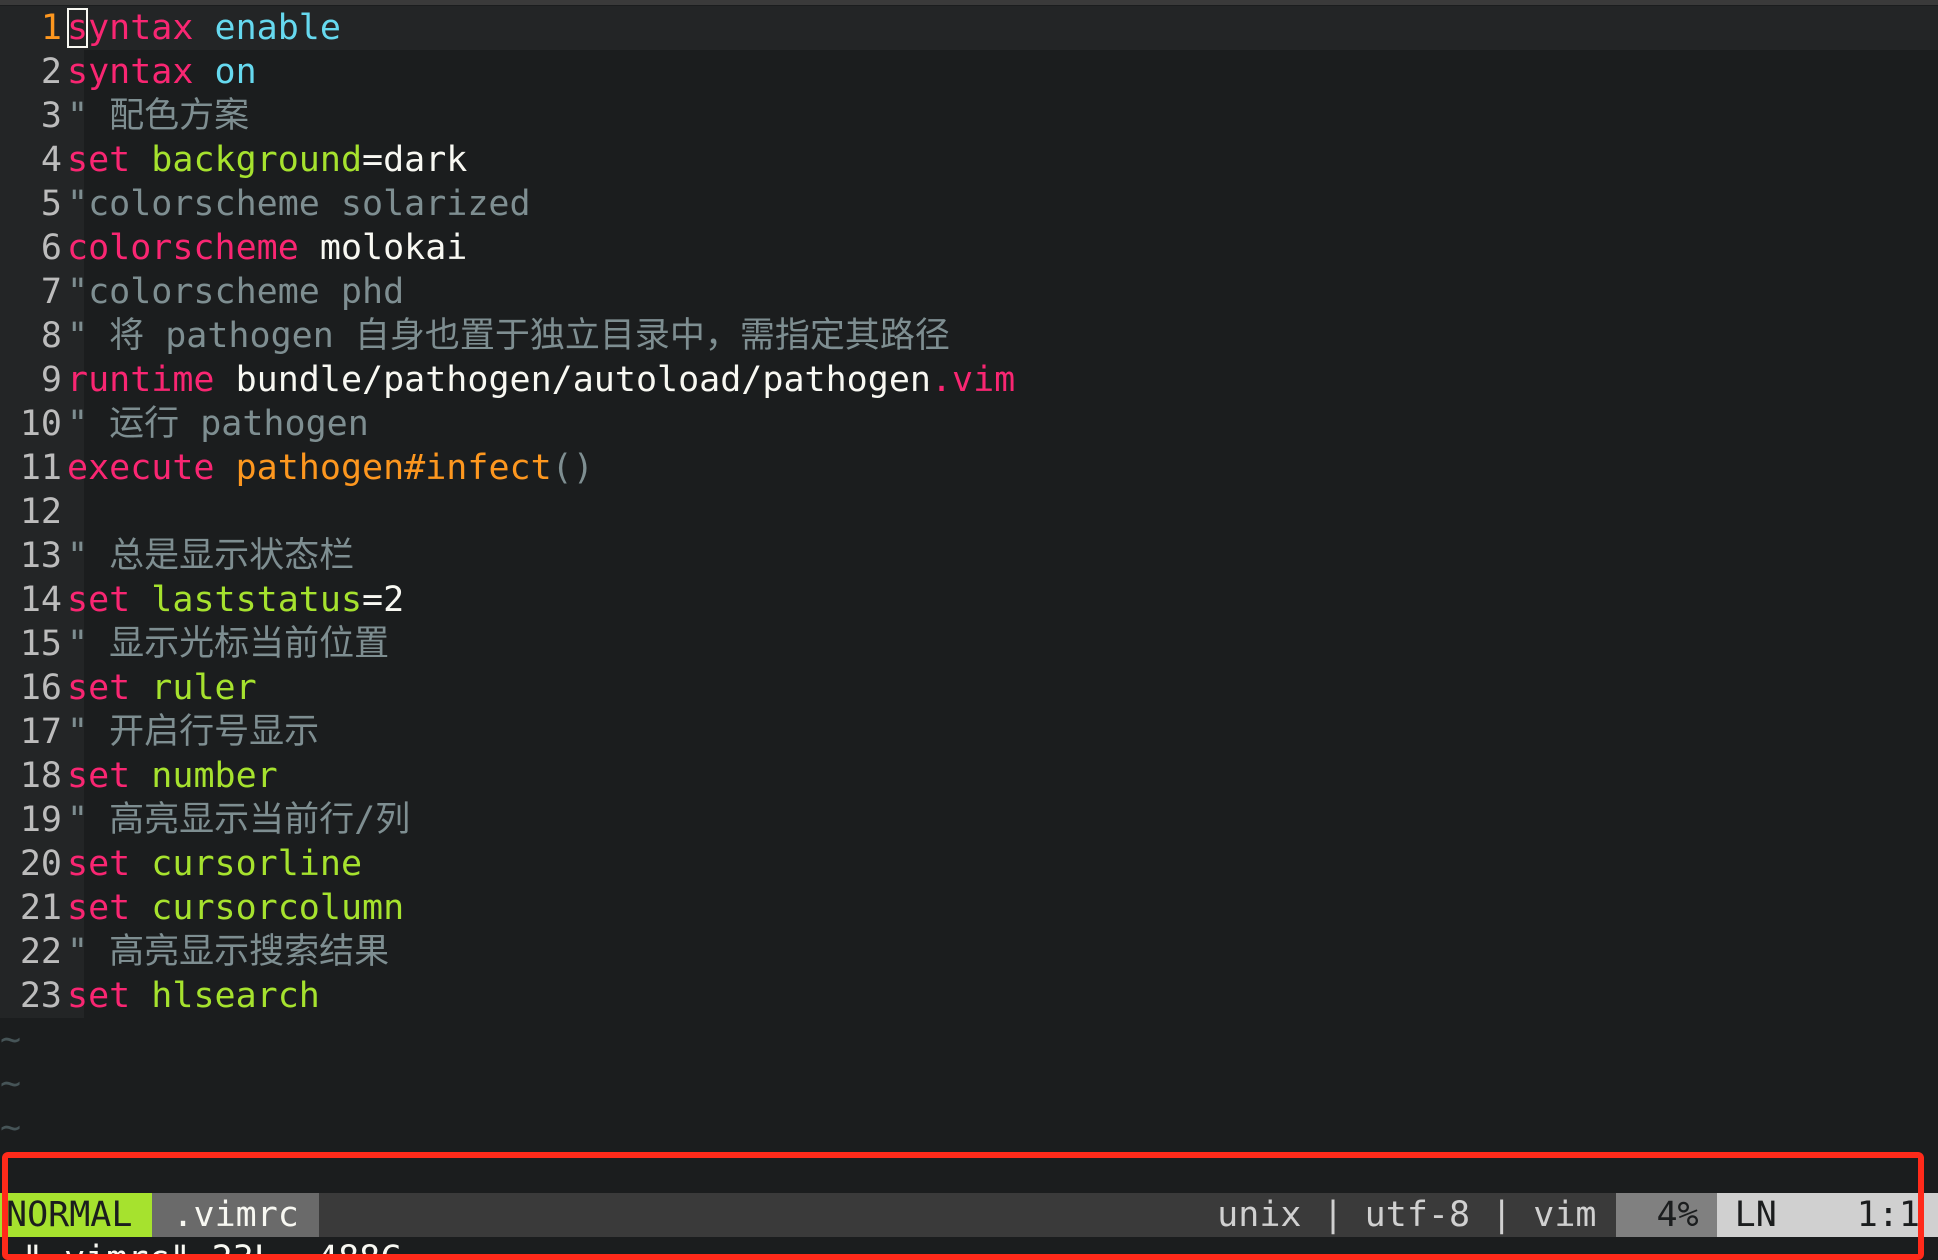  What do you see at coordinates (969, 28) in the screenshot?
I see `code-line: 1 syntax enable` at bounding box center [969, 28].